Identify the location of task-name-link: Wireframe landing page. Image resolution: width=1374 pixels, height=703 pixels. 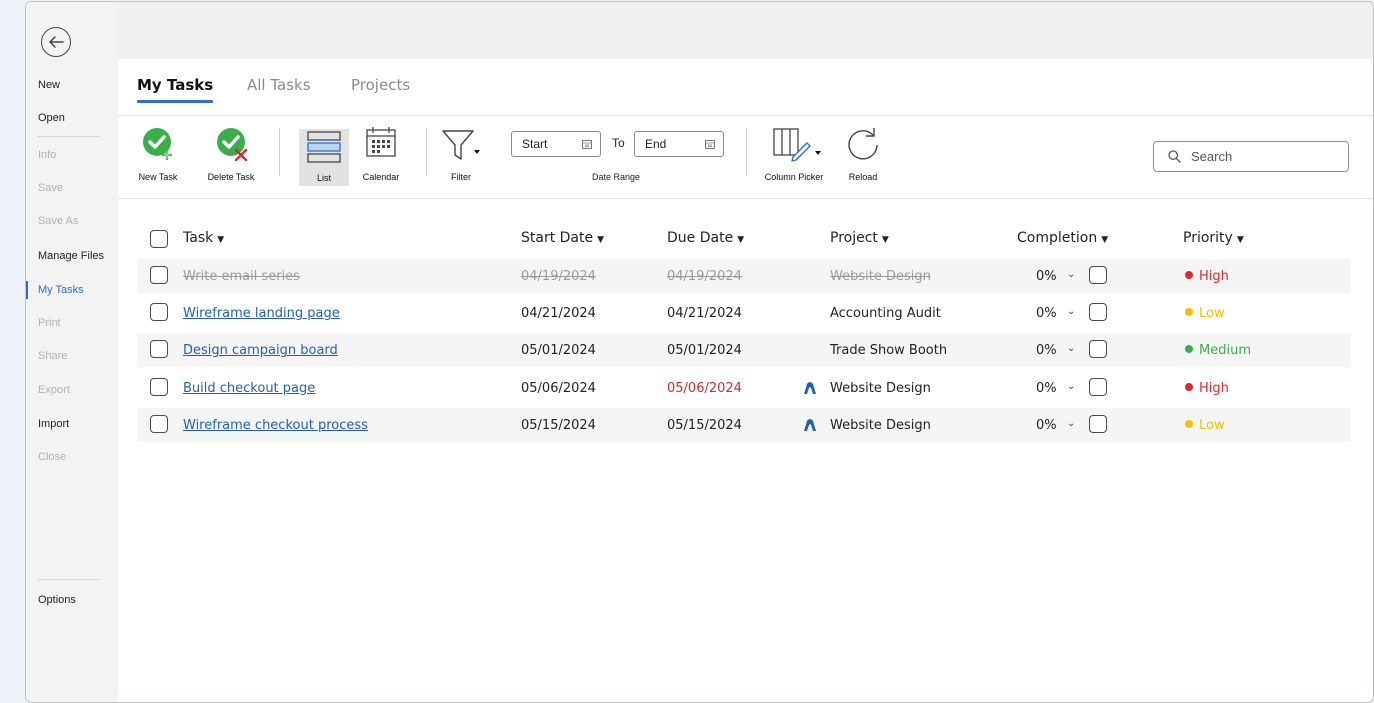
(261, 313).